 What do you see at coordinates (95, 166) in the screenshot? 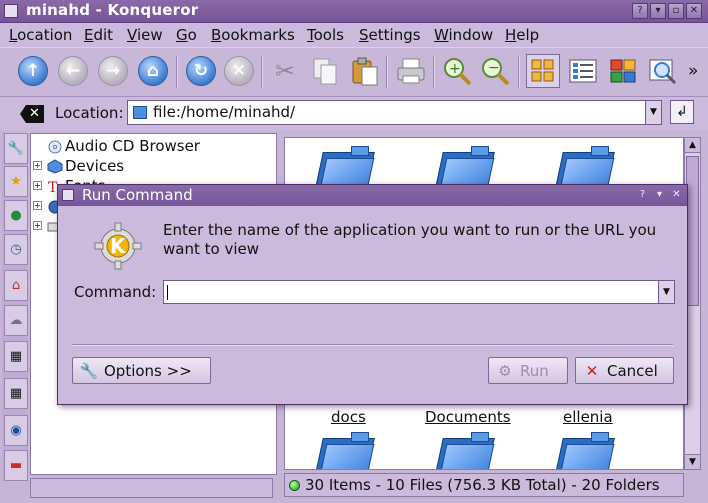
I see `tree-item-label: Devices` at bounding box center [95, 166].